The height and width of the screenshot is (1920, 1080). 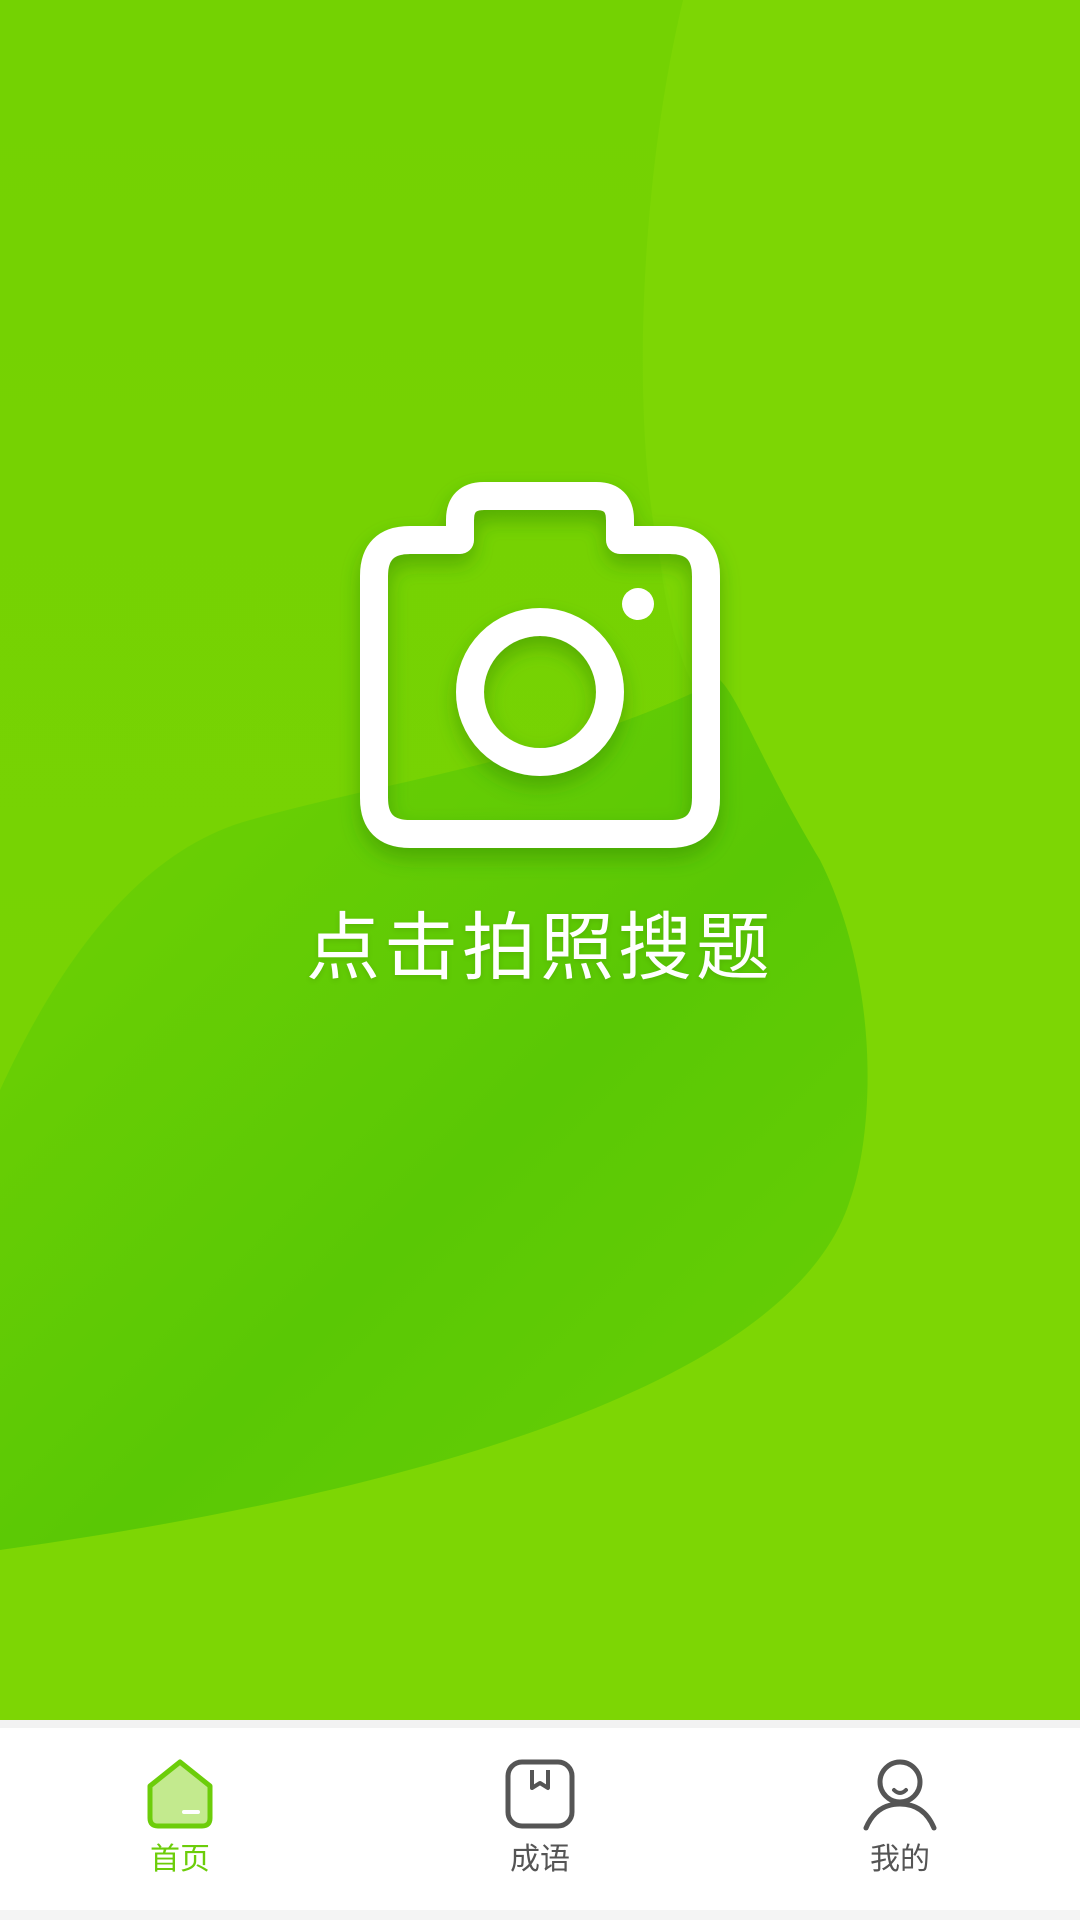 I want to click on tab-idioms: 成语, so click(x=540, y=1819).